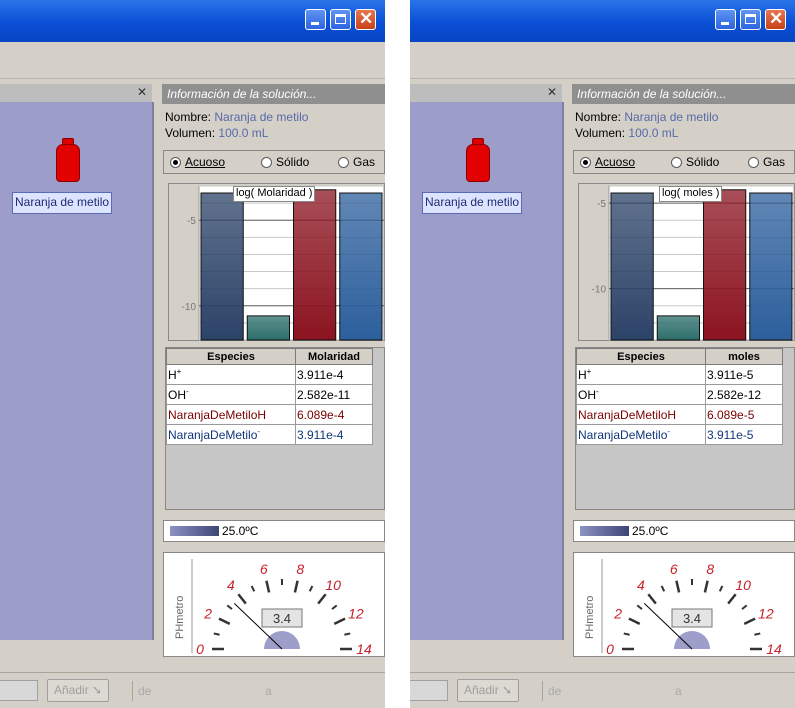 The height and width of the screenshot is (708, 795). I want to click on gauge-label: 8, so click(300, 569).